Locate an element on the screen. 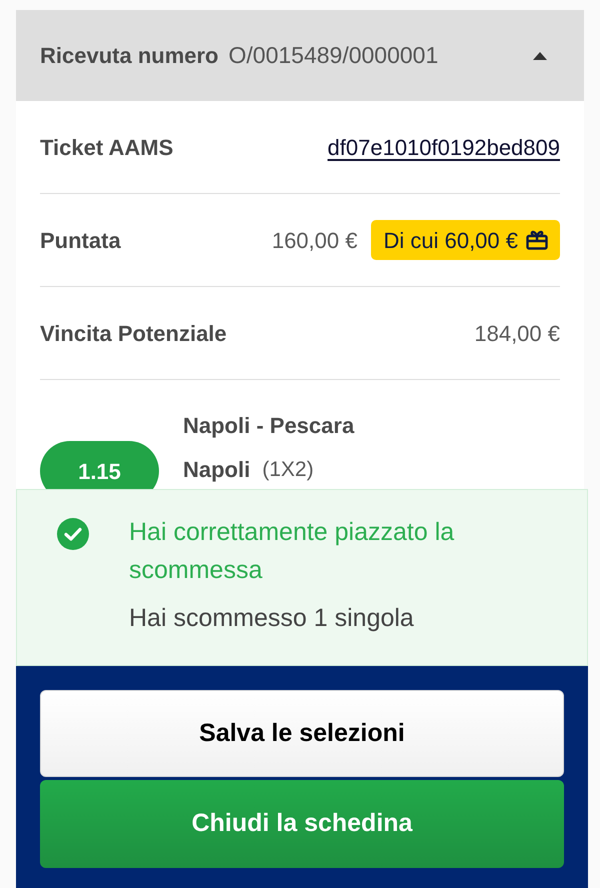 This screenshot has width=600, height=888. close-slip-button: Chiudi la schedina is located at coordinates (302, 824).